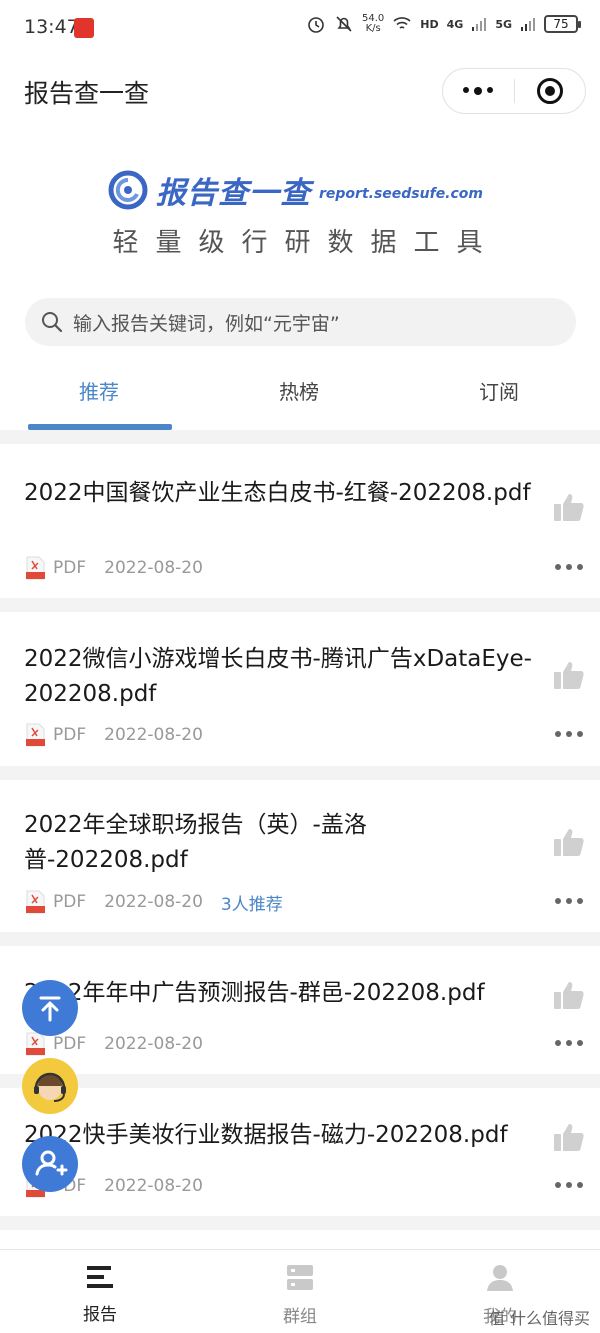  I want to click on arrow-up-icon, so click(50, 1009).